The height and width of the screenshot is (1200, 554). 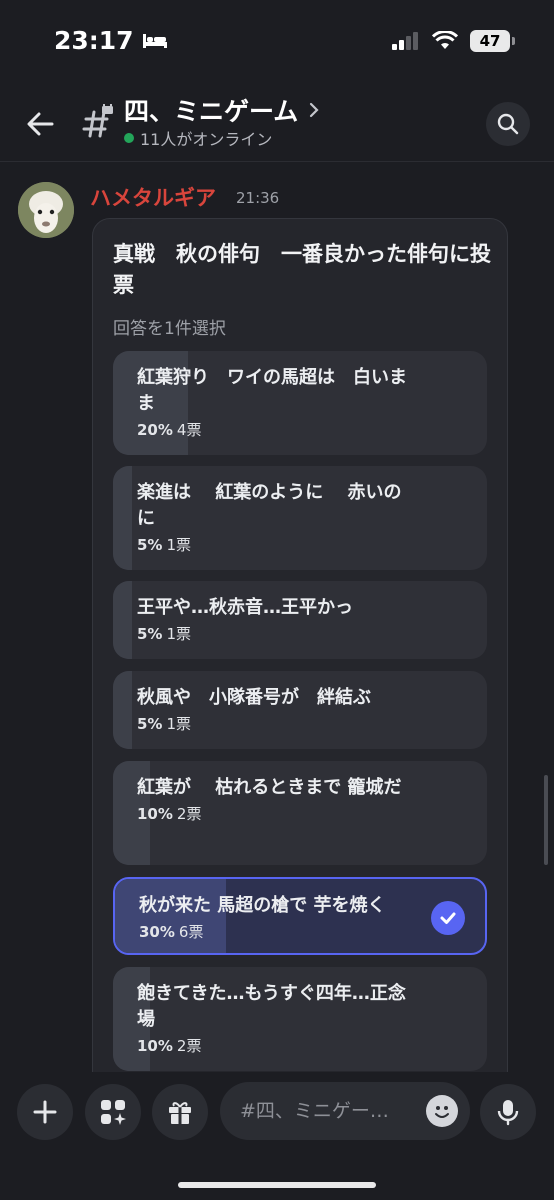 What do you see at coordinates (254, 697) in the screenshot?
I see `poll-option-text: 秋風や 小隊番号が 絆結ぶ` at bounding box center [254, 697].